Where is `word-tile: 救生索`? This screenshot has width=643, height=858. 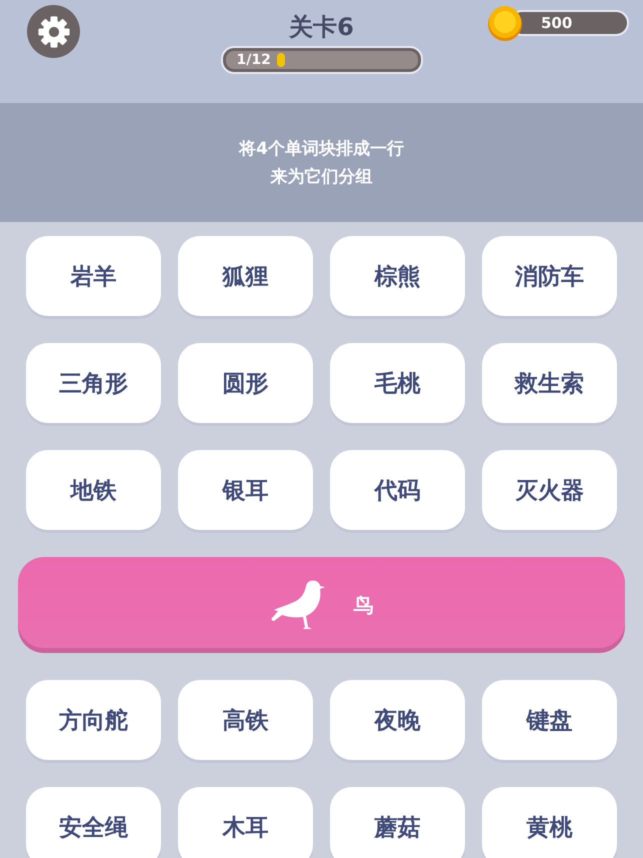
word-tile: 救生索 is located at coordinates (549, 383).